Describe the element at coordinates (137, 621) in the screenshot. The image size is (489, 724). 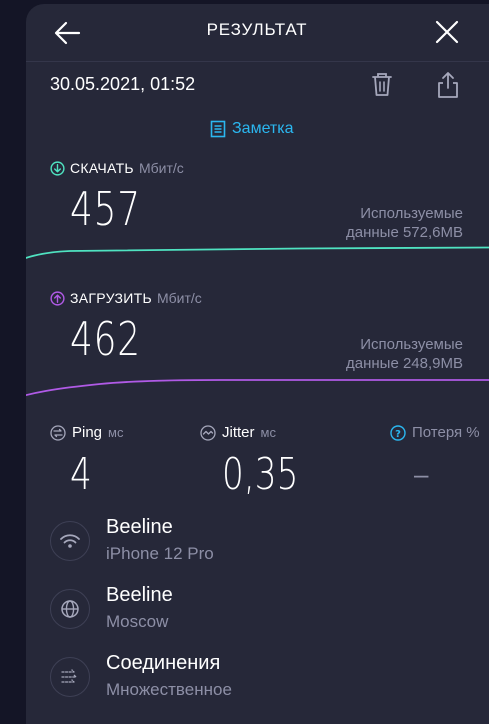
I see `server-location: Moscow` at that location.